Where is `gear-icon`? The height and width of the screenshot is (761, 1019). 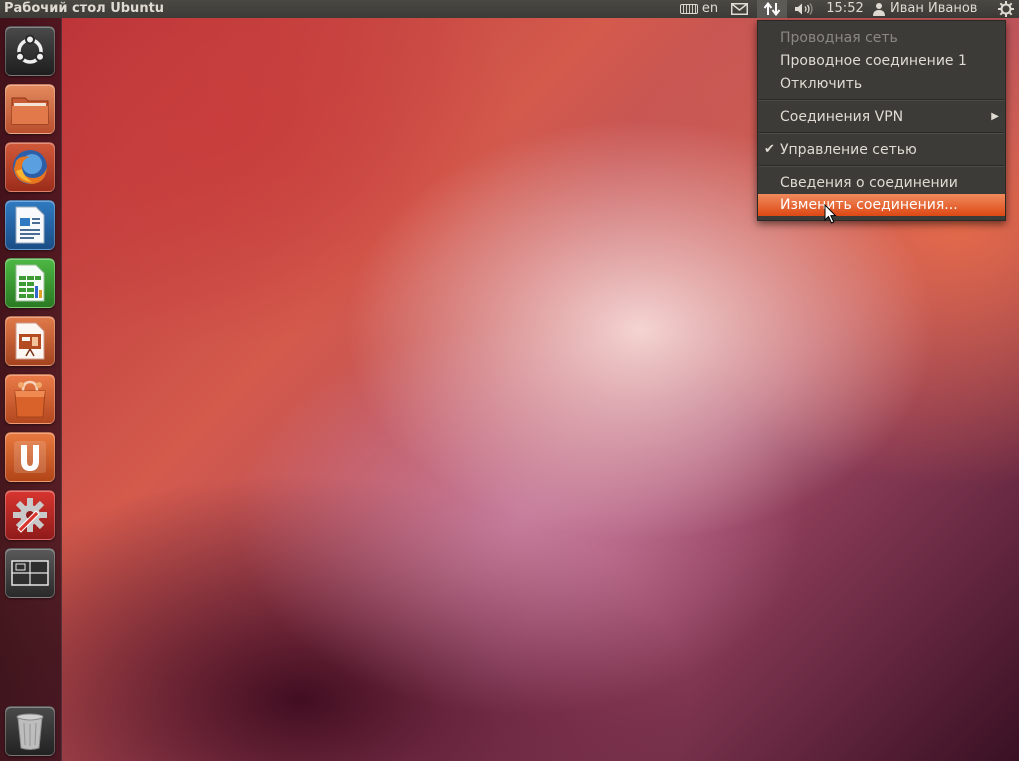
gear-icon is located at coordinates (1006, 9).